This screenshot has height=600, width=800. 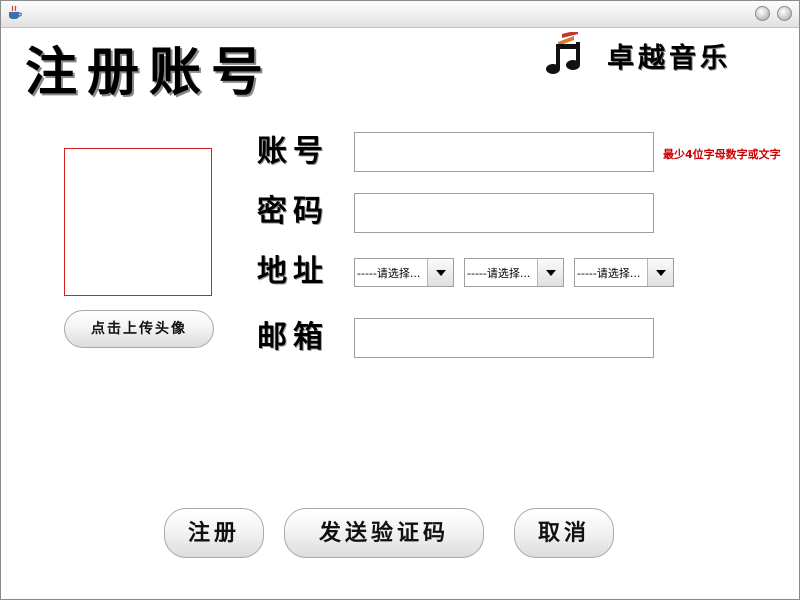 I want to click on close-button, so click(x=784, y=13).